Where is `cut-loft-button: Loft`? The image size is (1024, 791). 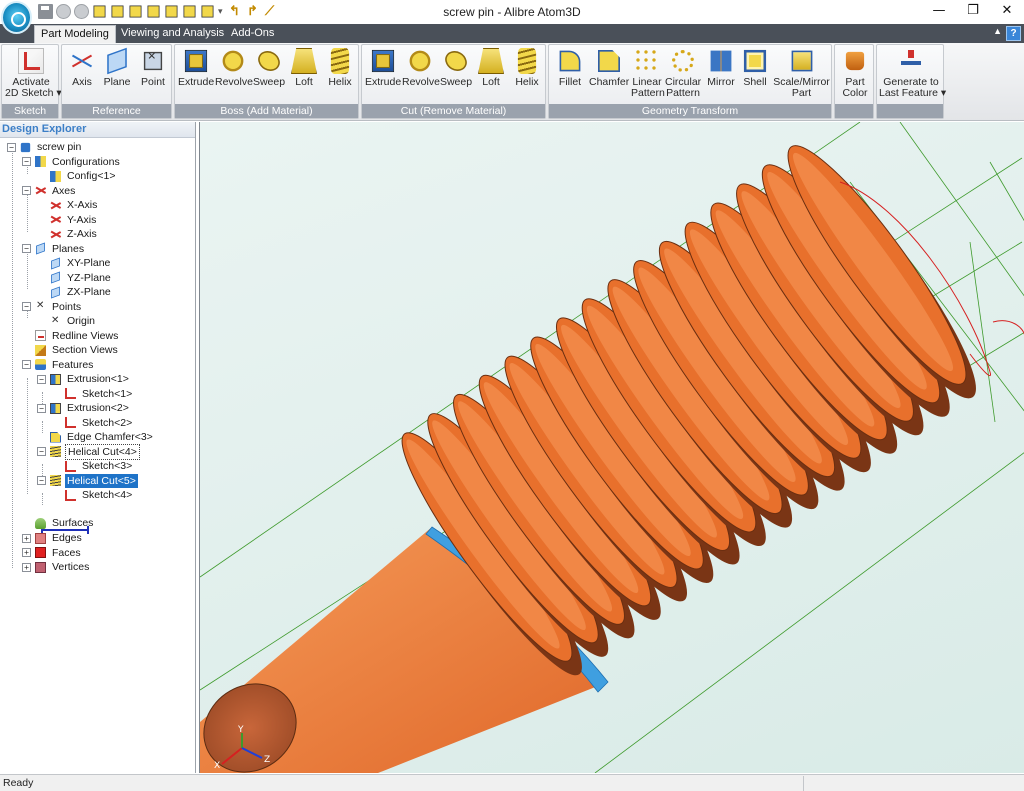
cut-loft-button: Loft is located at coordinates (491, 76).